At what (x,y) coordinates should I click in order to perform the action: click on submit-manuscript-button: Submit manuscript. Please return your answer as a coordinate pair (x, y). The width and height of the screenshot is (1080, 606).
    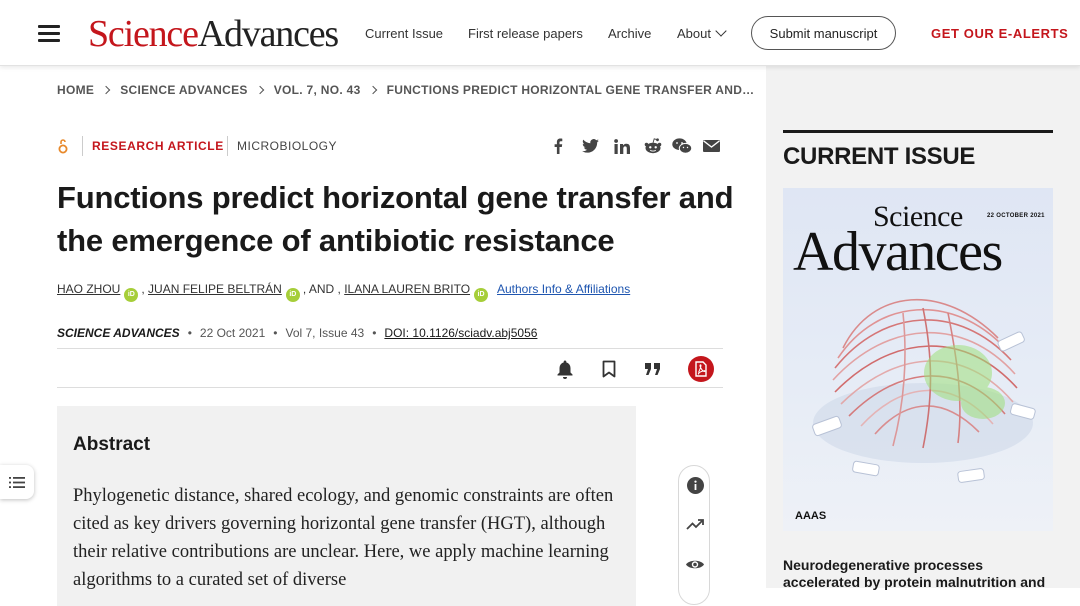
    Looking at the image, I should click on (823, 33).